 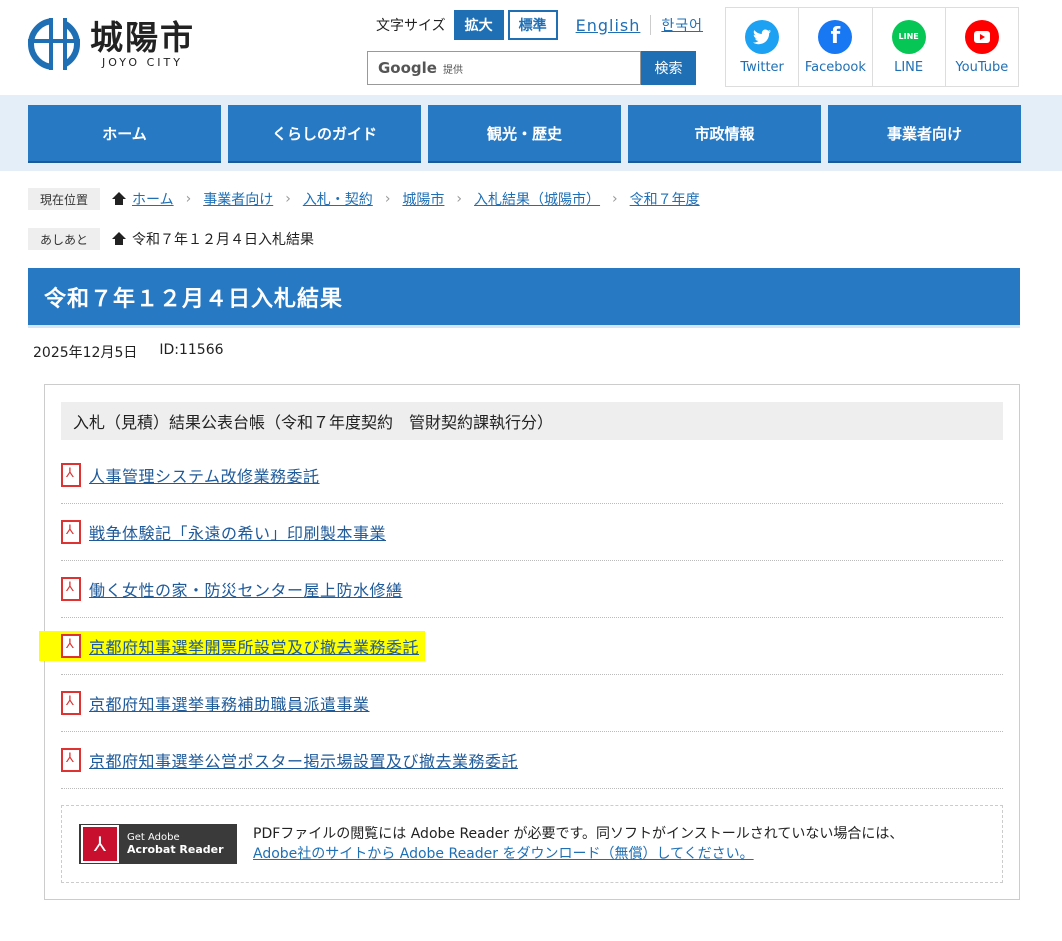 I want to click on text-size-label: 文字サイズ, so click(x=411, y=26).